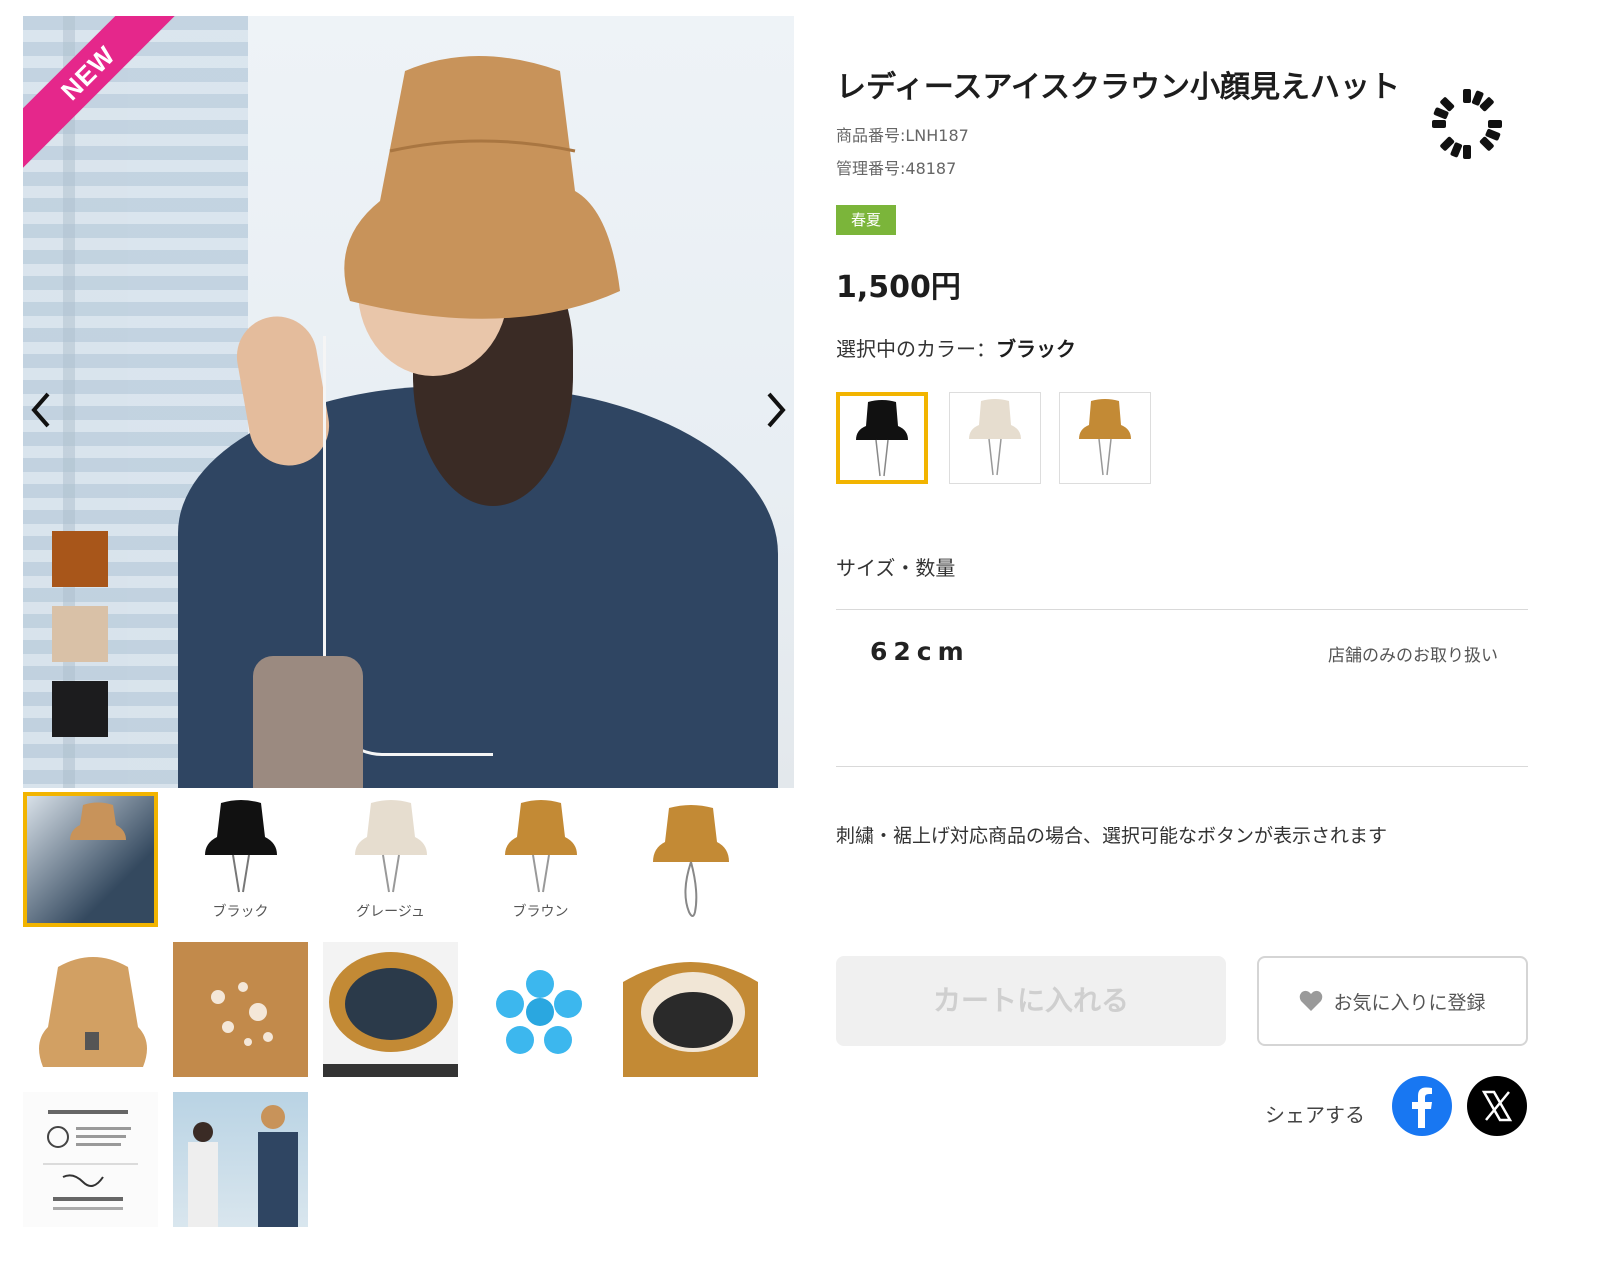 The height and width of the screenshot is (1281, 1600). What do you see at coordinates (690, 1019) in the screenshot?
I see `hat-inner-icon` at bounding box center [690, 1019].